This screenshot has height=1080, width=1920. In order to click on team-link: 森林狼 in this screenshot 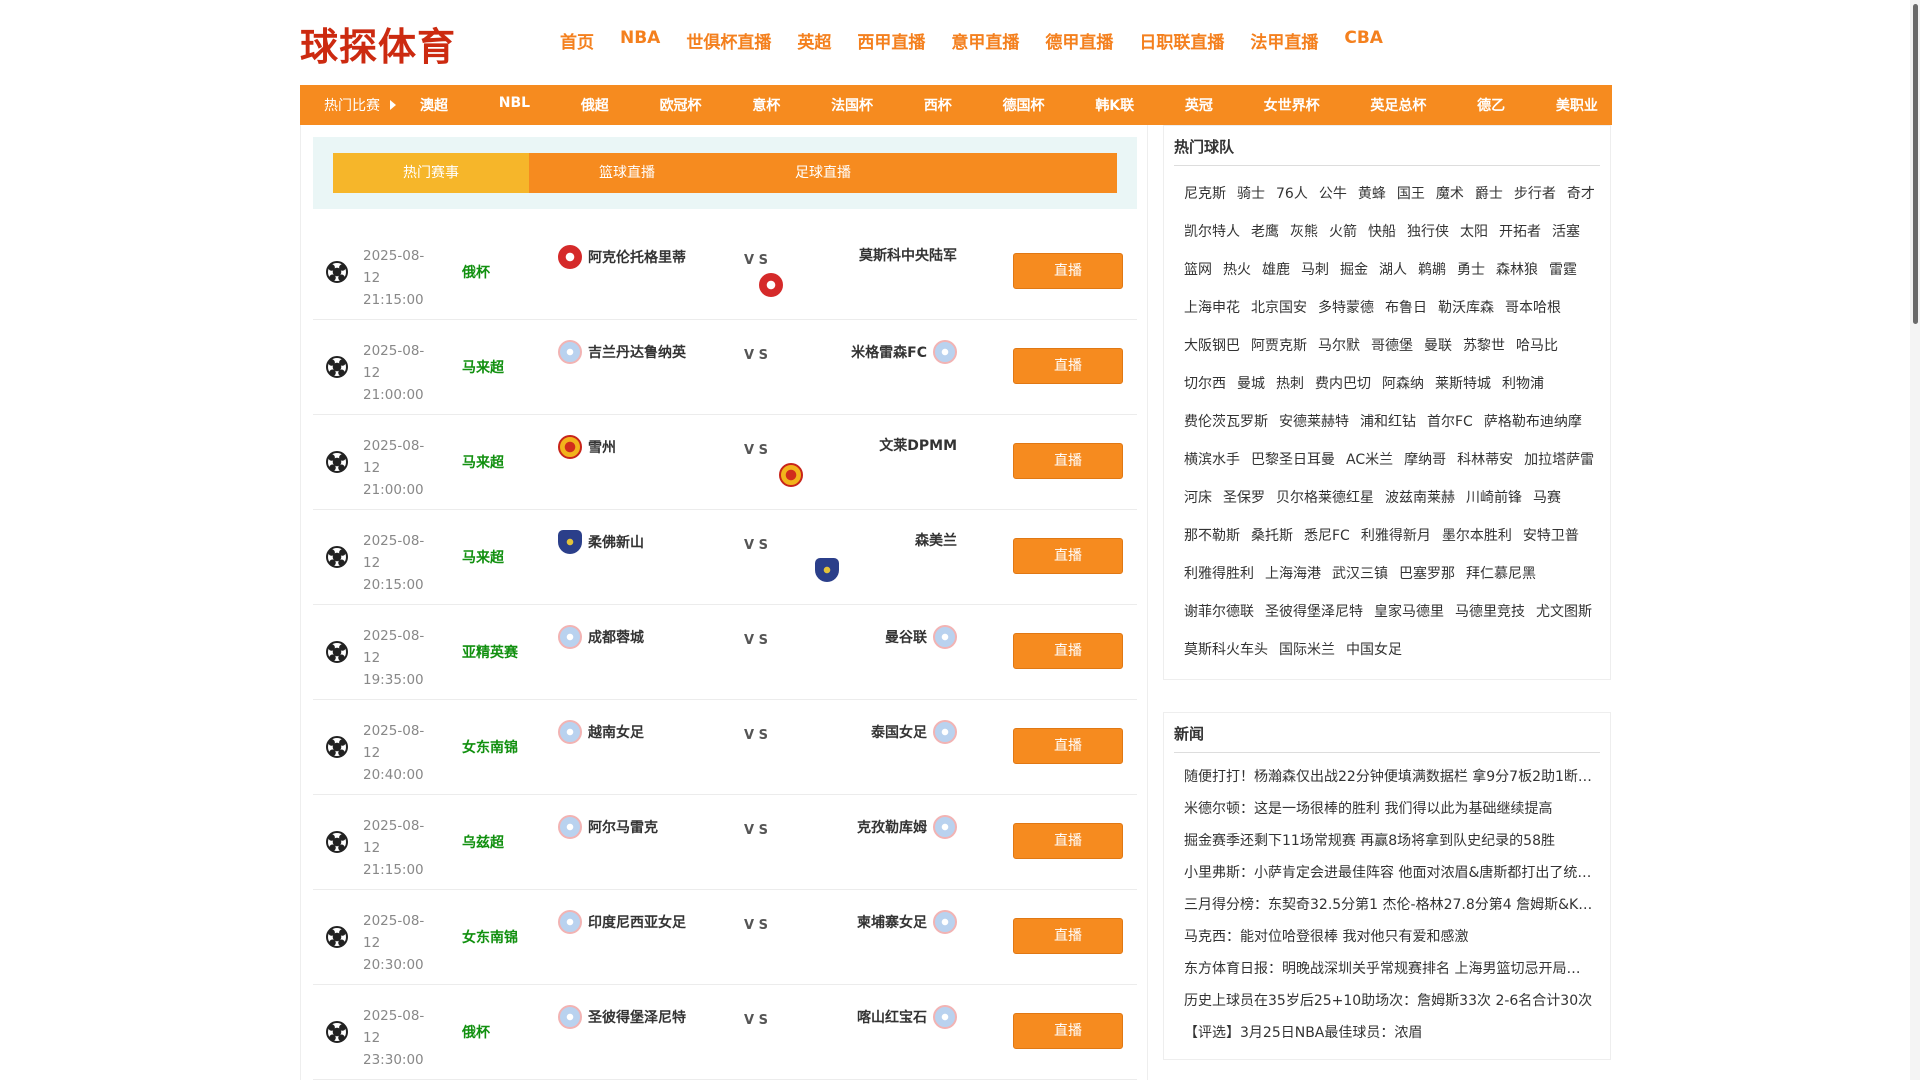, I will do `click(1517, 269)`.